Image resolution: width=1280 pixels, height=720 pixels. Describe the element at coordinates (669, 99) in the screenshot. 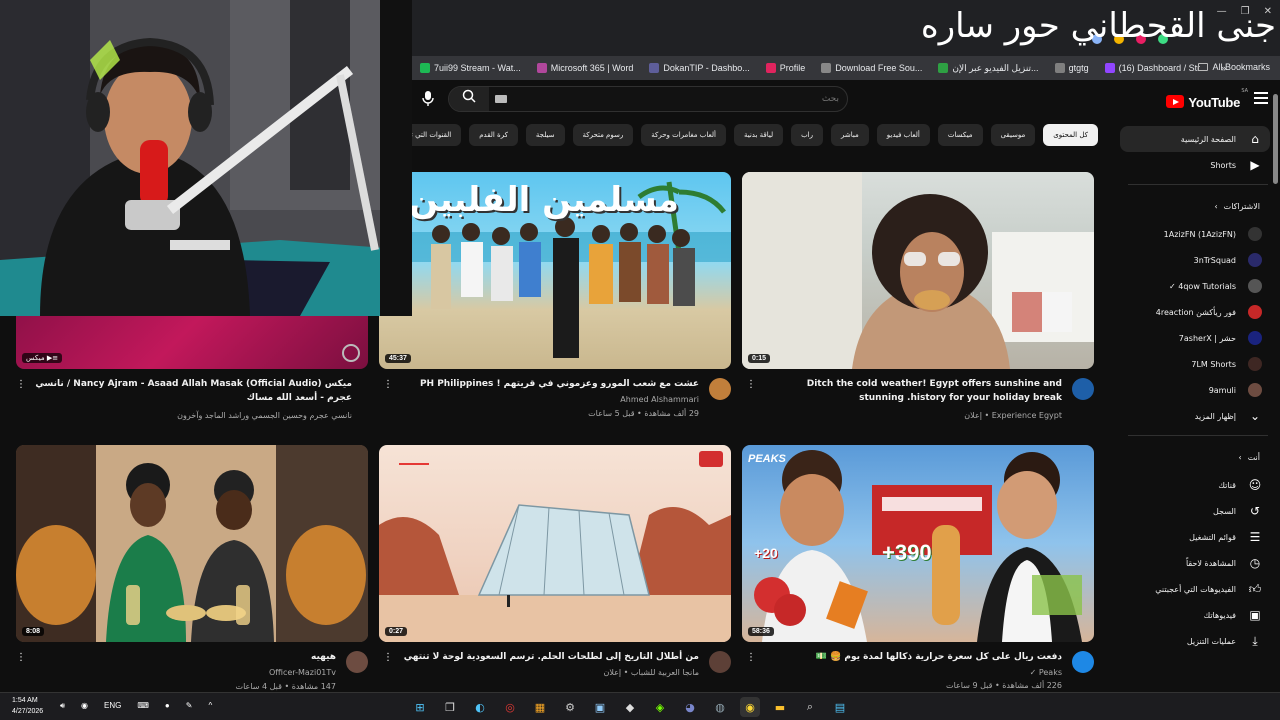

I see `search-input` at that location.